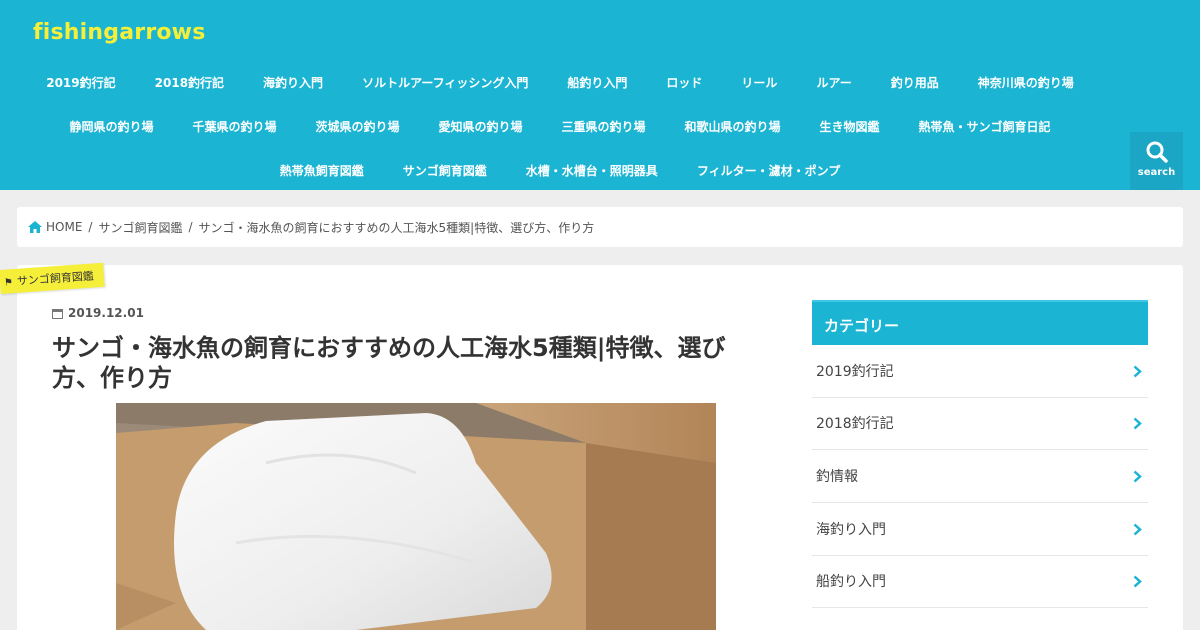  What do you see at coordinates (759, 82) in the screenshot?
I see `nav-item-reel: リール` at bounding box center [759, 82].